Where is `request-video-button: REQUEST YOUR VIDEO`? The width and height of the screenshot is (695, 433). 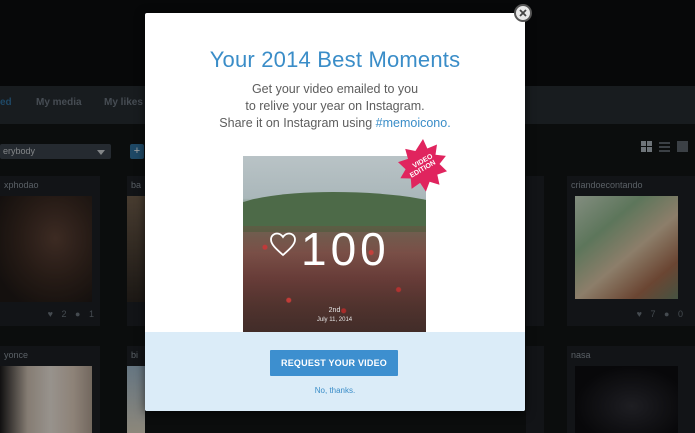
request-video-button: REQUEST YOUR VIDEO is located at coordinates (334, 363).